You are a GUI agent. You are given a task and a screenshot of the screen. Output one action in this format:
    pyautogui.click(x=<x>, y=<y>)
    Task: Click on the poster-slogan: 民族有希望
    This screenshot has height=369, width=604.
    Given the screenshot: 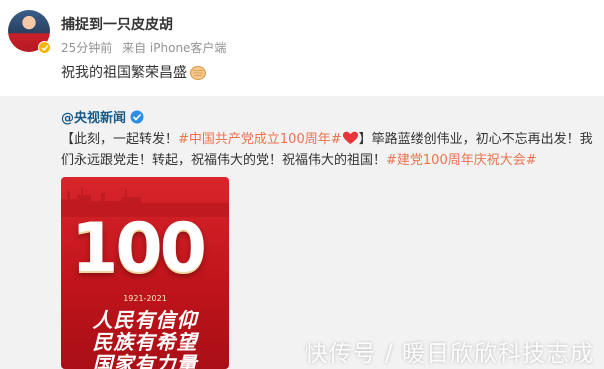 What is the action you would take?
    pyautogui.click(x=145, y=342)
    